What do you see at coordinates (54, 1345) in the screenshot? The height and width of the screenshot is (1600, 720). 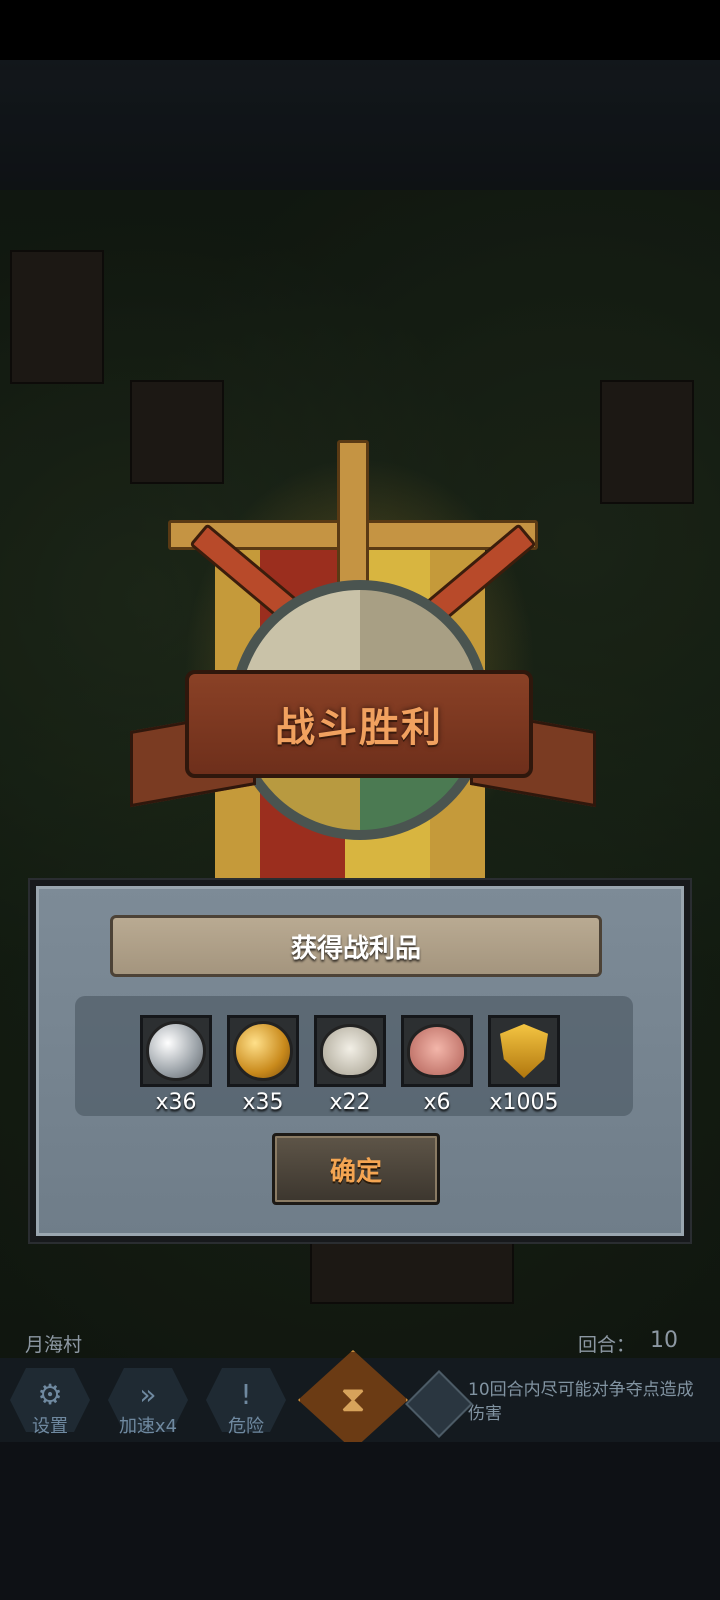 I see `village-name: 月海村` at bounding box center [54, 1345].